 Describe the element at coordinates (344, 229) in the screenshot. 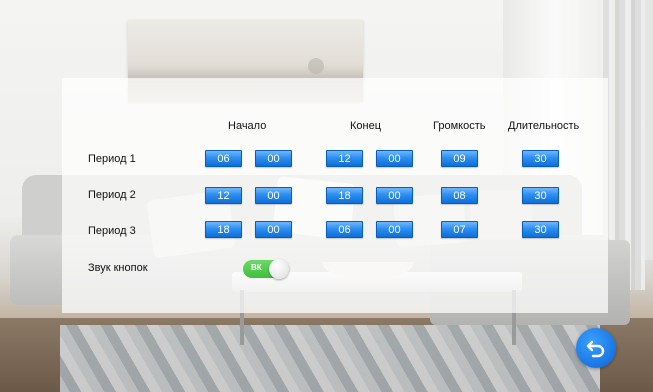

I see `period-3-end-hour: 06` at that location.